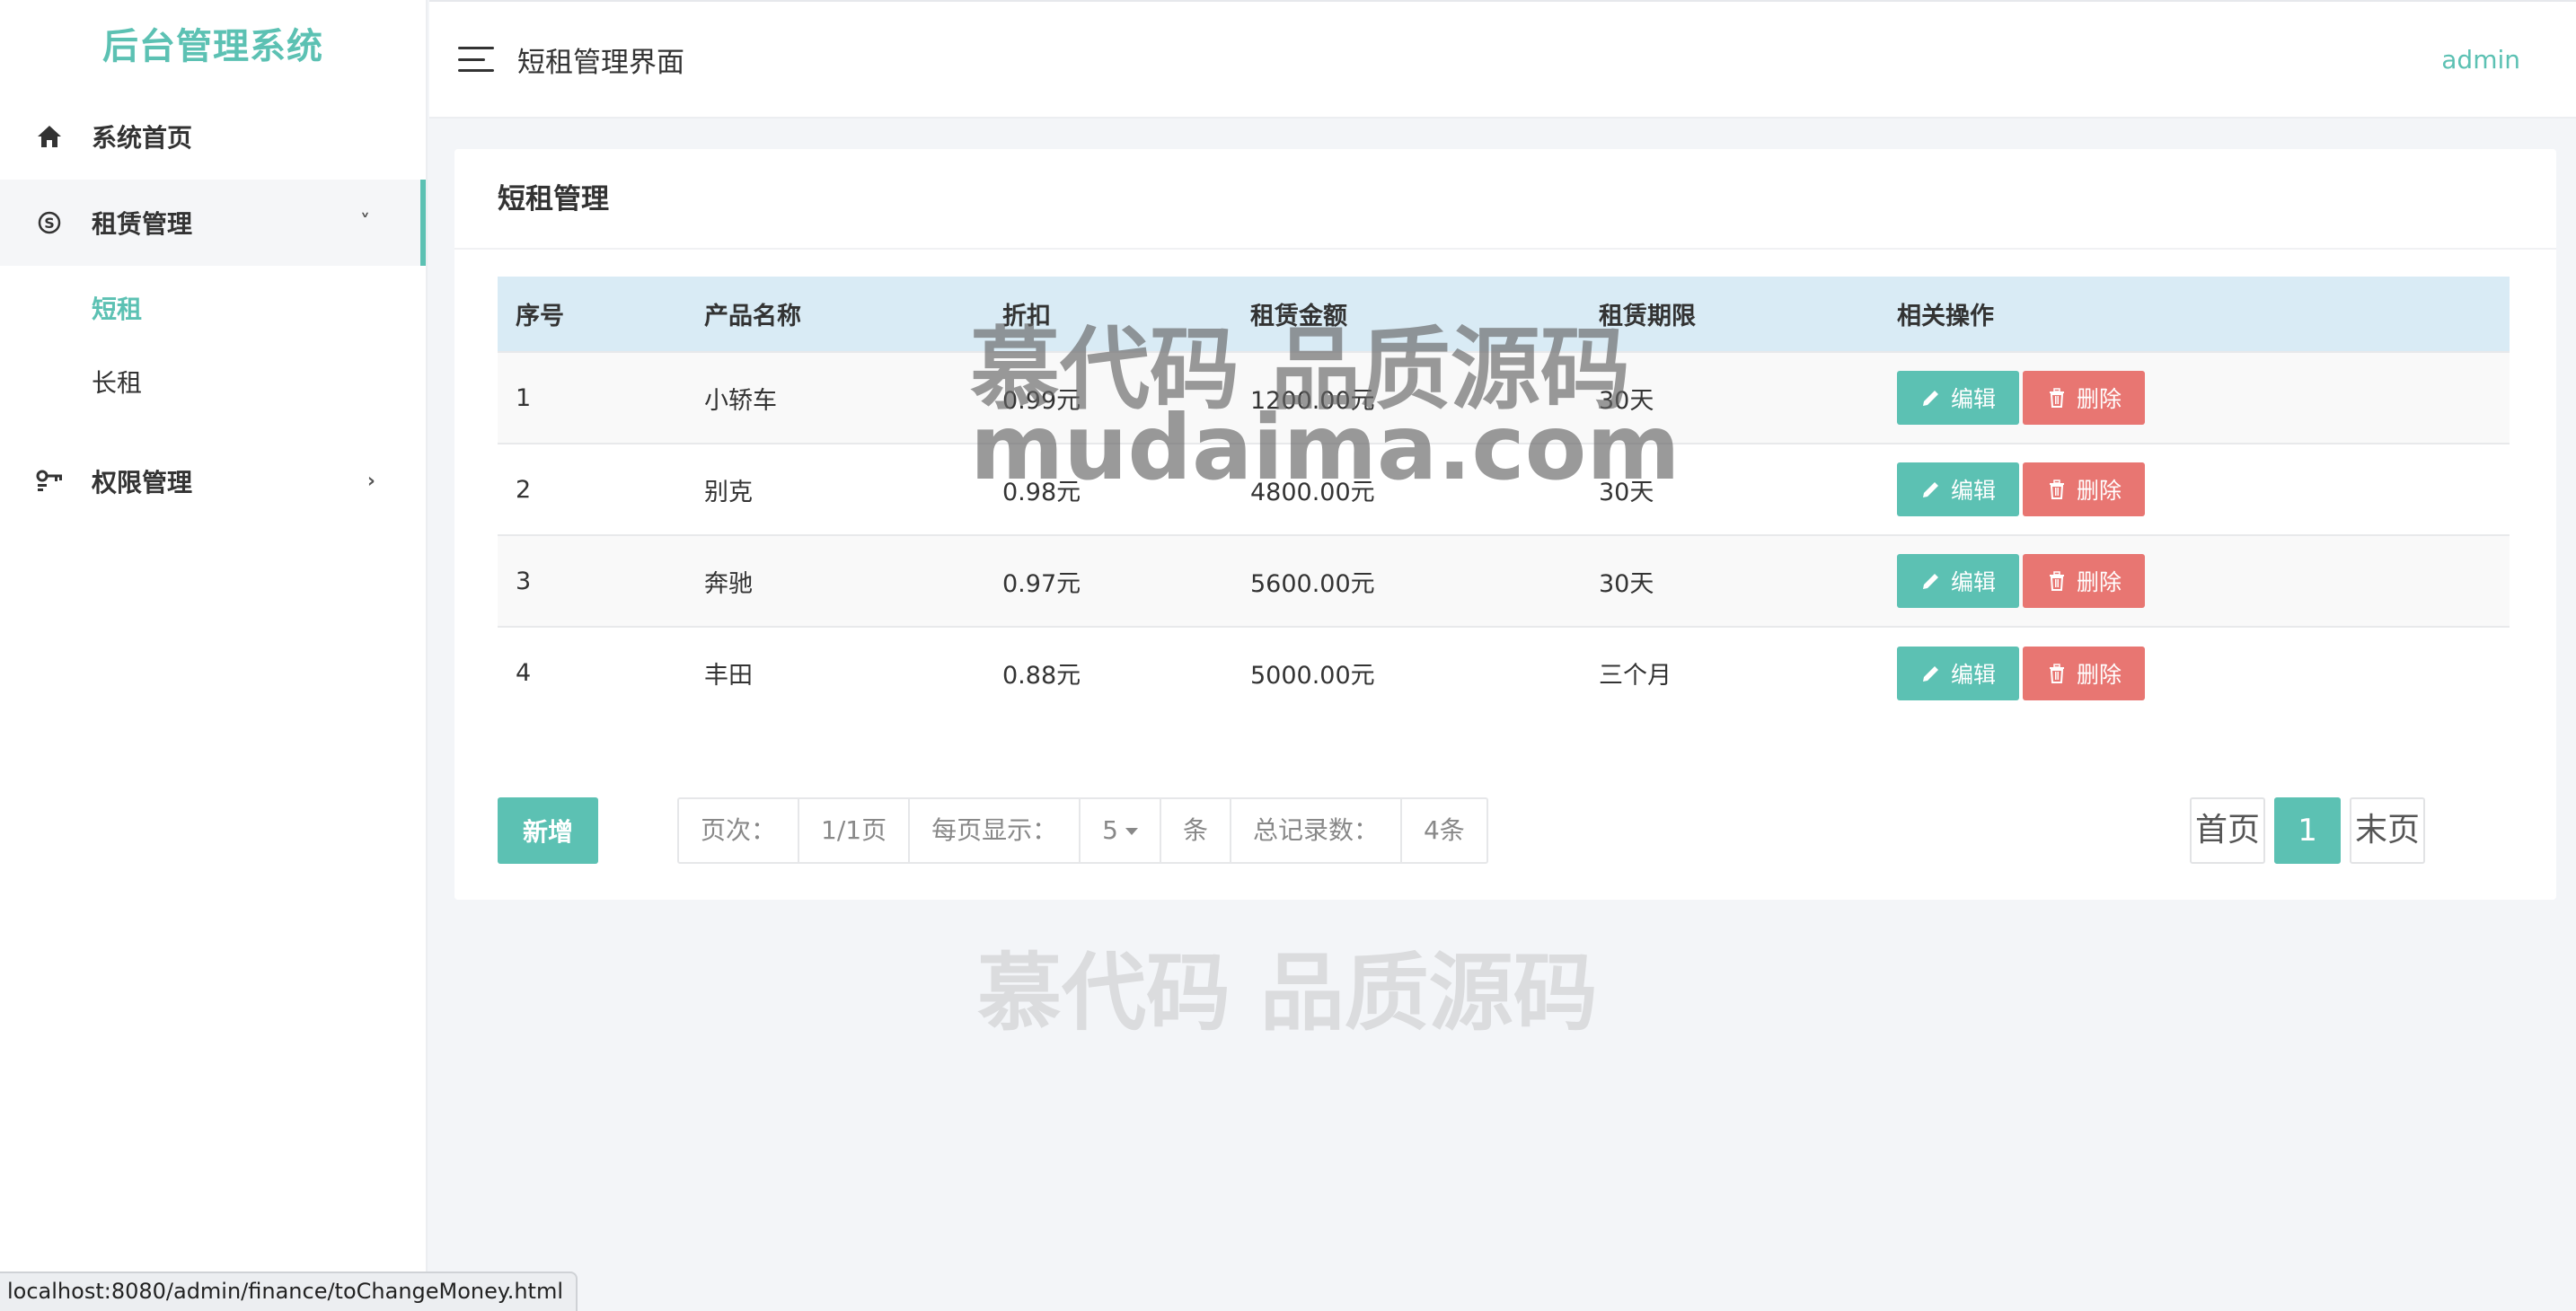  Describe the element at coordinates (855, 830) in the screenshot. I see `page-value: 1/1页` at that location.